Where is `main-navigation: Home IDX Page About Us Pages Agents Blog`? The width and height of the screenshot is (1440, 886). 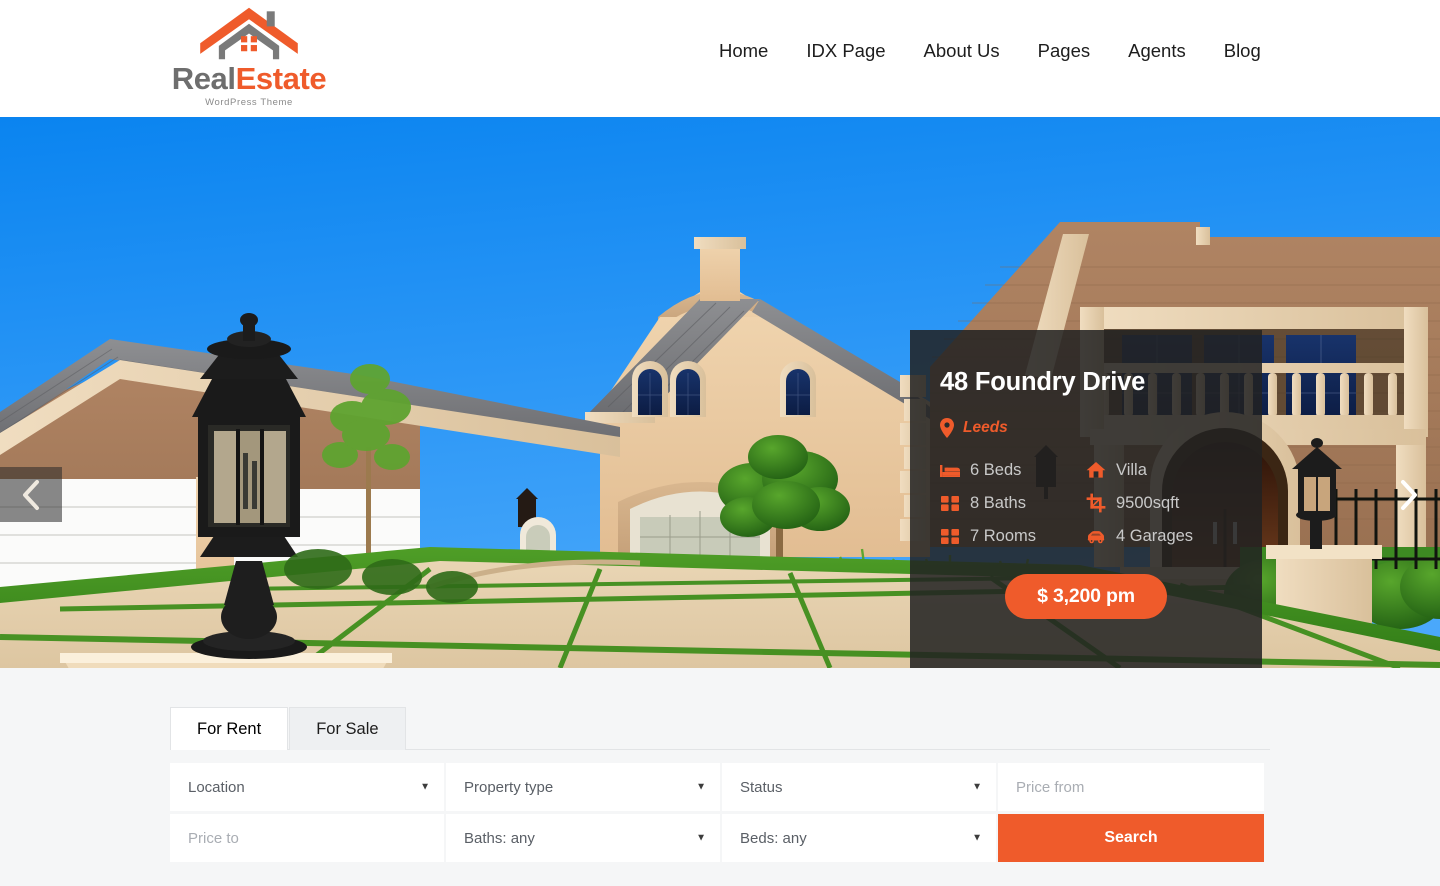
main-navigation: Home IDX Page About Us Pages Agents Blog is located at coordinates (990, 51).